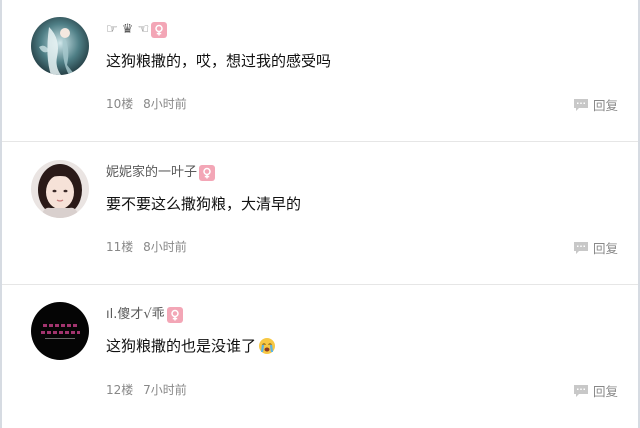  Describe the element at coordinates (165, 390) in the screenshot. I see `timestamp: 7小时前` at that location.